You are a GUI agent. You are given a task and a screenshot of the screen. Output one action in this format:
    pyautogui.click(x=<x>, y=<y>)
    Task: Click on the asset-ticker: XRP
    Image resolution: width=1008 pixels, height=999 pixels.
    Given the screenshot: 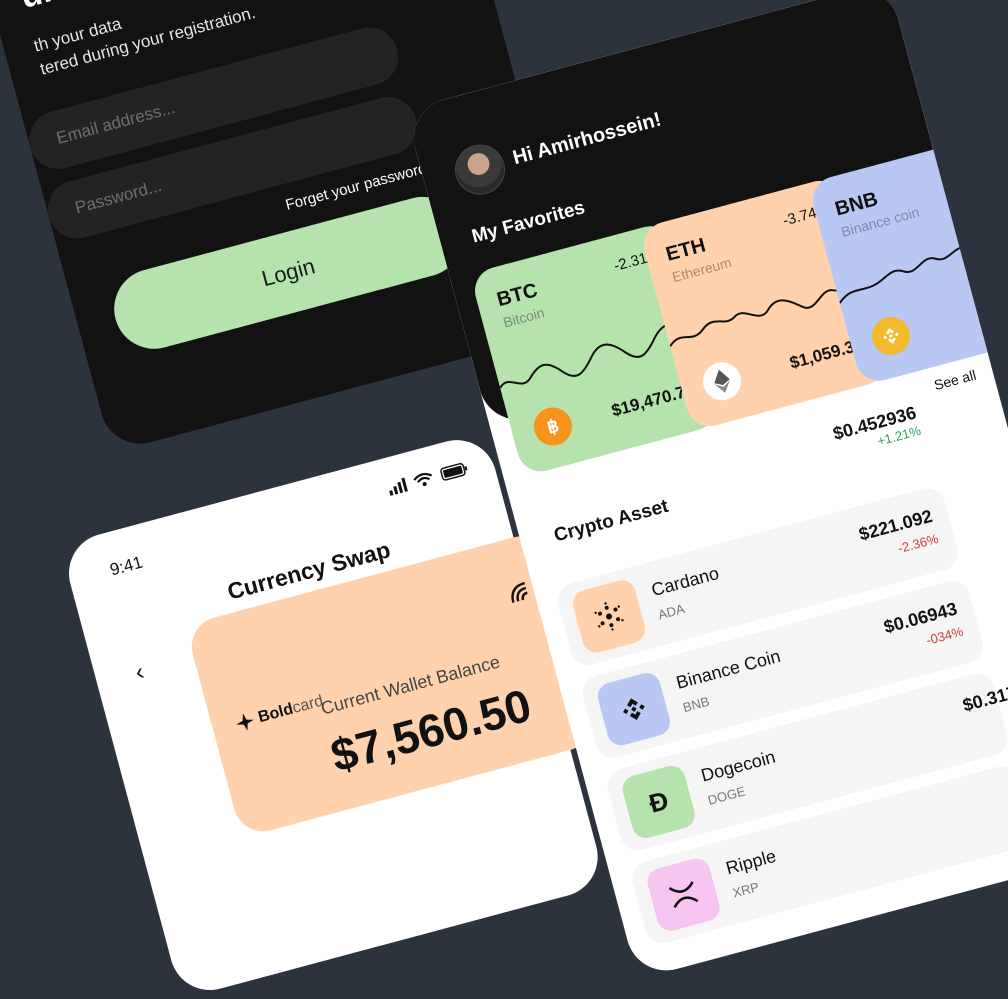 What is the action you would take?
    pyautogui.click(x=745, y=890)
    